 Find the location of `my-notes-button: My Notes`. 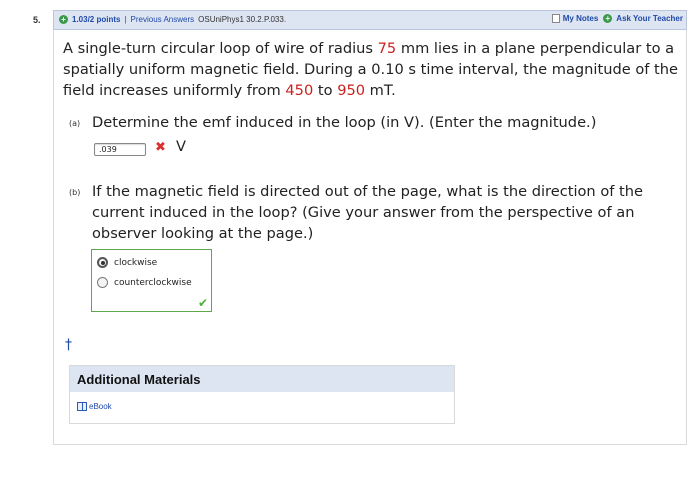

my-notes-button: My Notes is located at coordinates (575, 18).